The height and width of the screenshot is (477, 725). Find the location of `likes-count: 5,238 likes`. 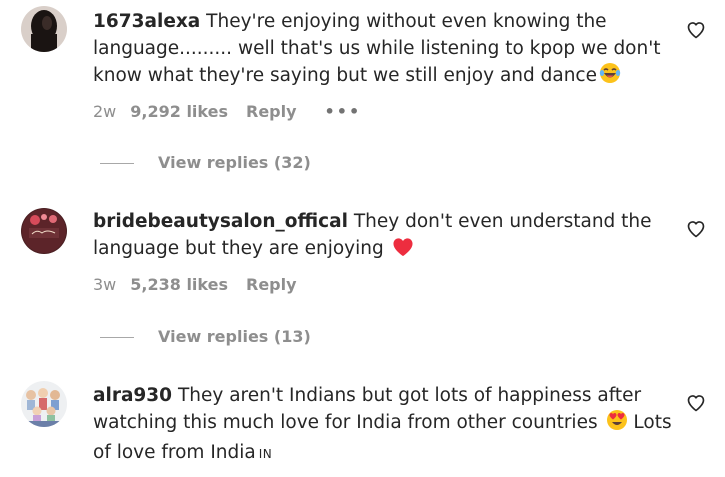

likes-count: 5,238 likes is located at coordinates (179, 285).